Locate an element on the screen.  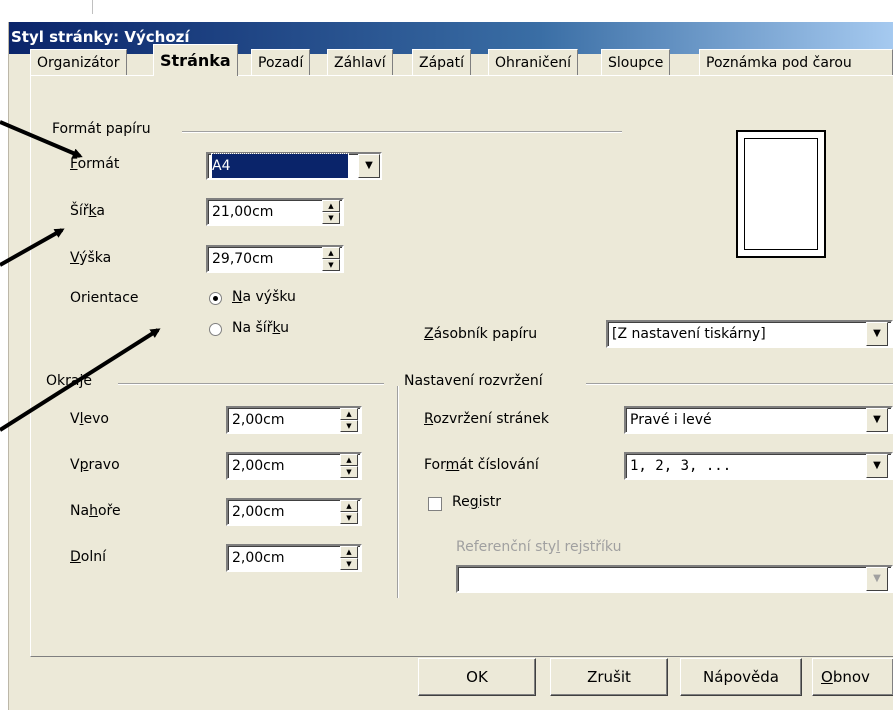
bottom-margin-label: Dolní is located at coordinates (88, 557).